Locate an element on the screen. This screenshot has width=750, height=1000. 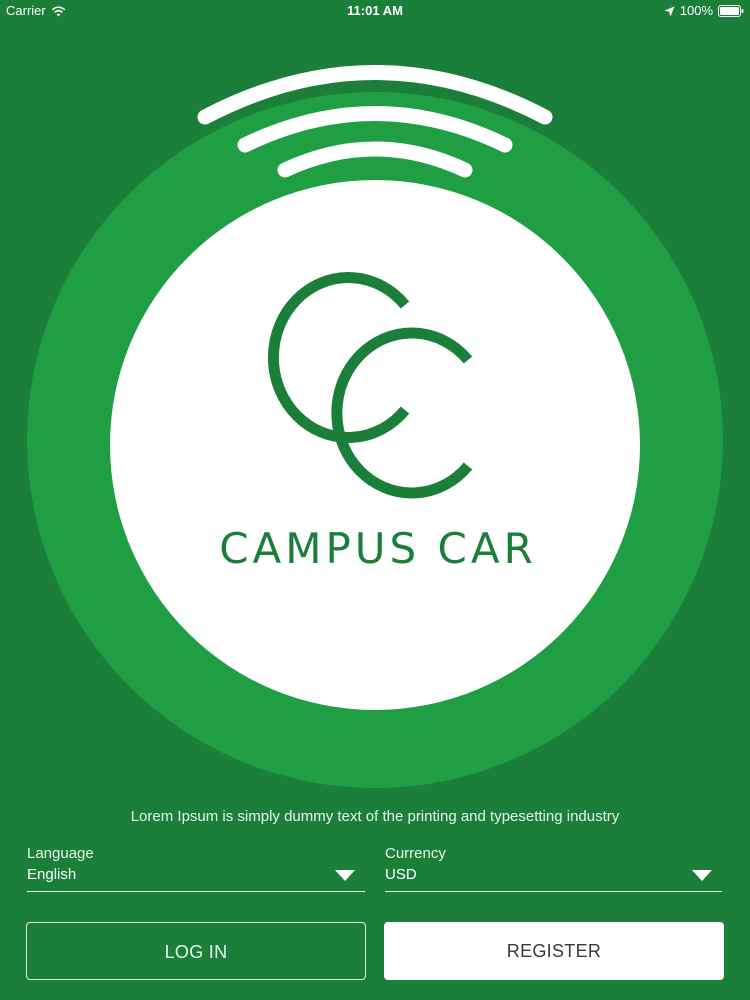
language-select: Language English is located at coordinates (196, 867).